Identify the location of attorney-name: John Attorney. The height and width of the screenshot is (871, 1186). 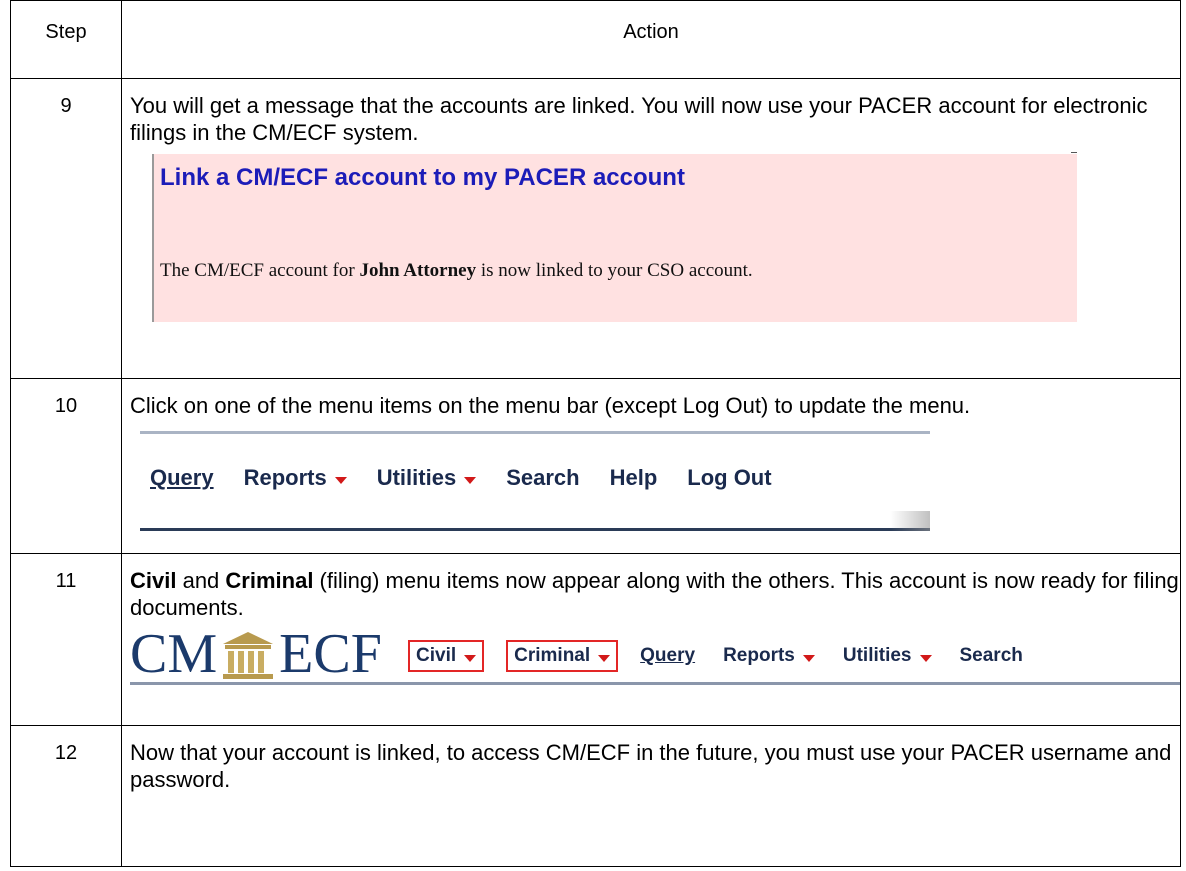
(418, 270).